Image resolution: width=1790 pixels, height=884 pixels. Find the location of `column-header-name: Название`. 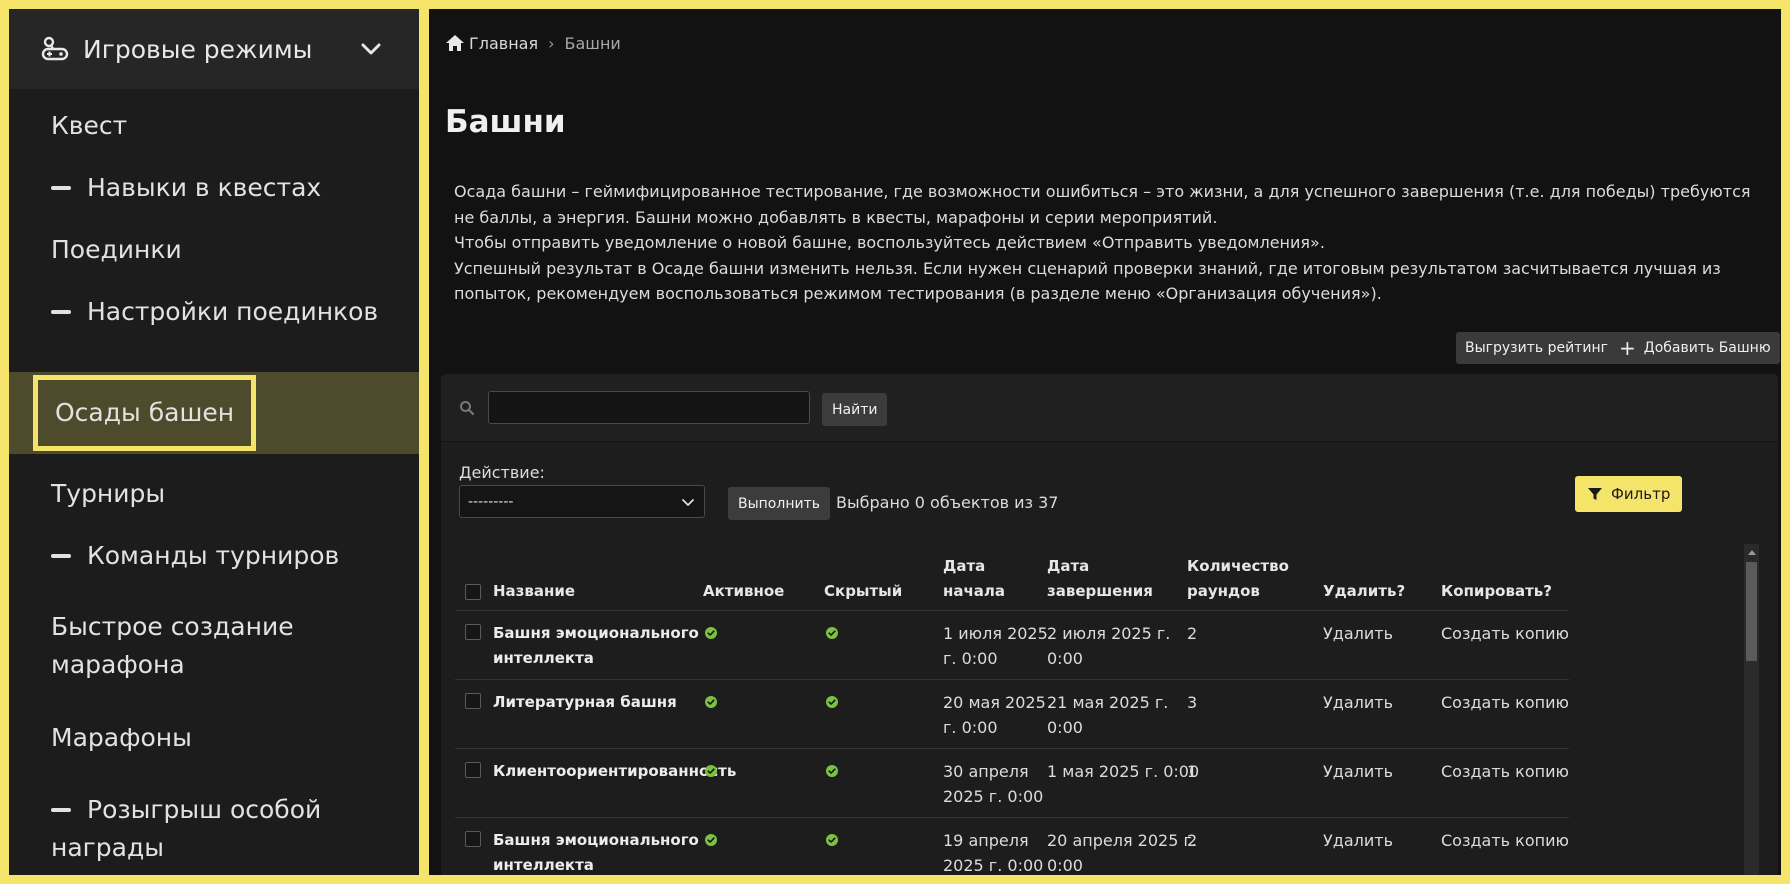

column-header-name: Название is located at coordinates (534, 591).